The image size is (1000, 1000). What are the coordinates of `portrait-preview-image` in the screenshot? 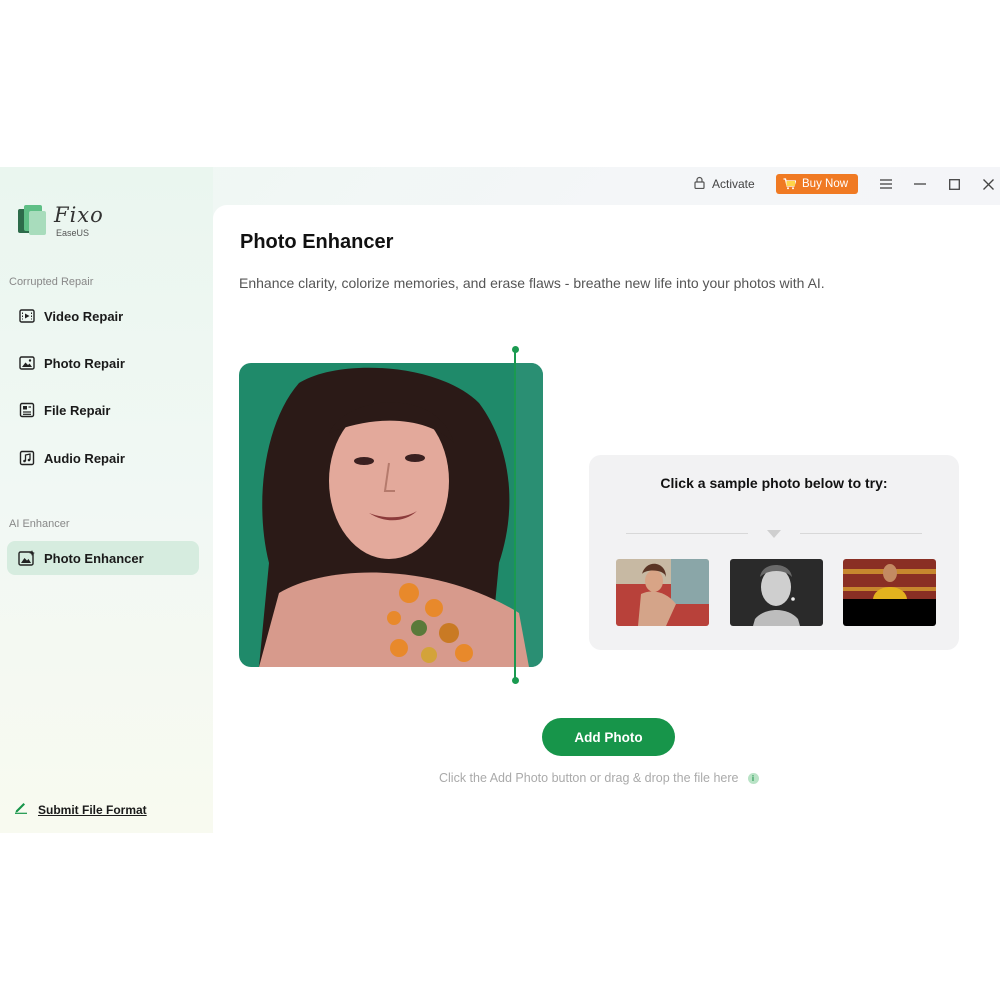 It's located at (391, 515).